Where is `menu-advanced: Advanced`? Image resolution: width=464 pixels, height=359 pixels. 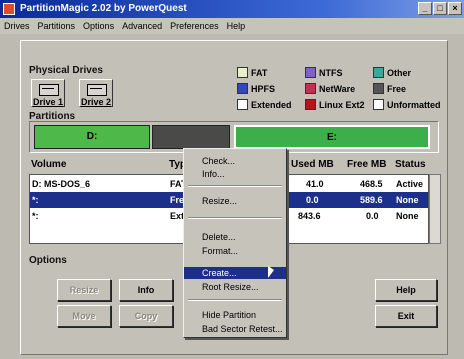
menu-advanced: Advanced is located at coordinates (142, 26).